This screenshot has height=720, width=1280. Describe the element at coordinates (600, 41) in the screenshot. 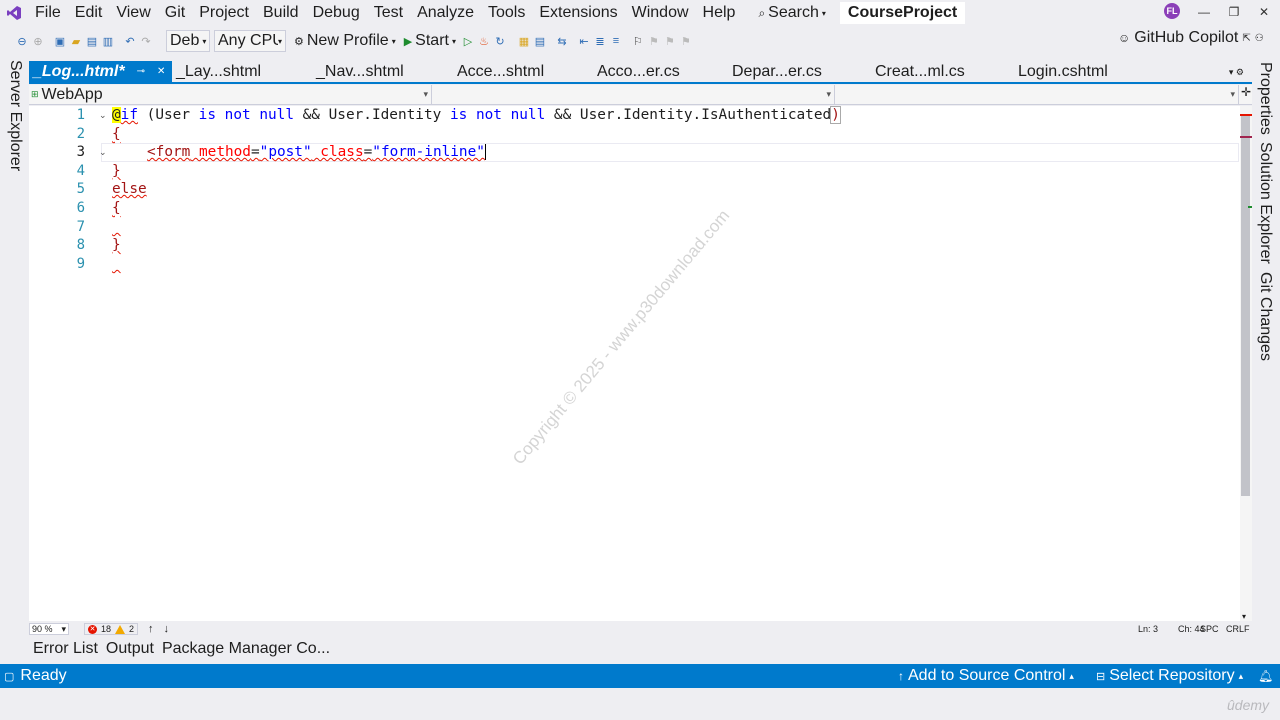

I see `comment-icon: ≣` at that location.